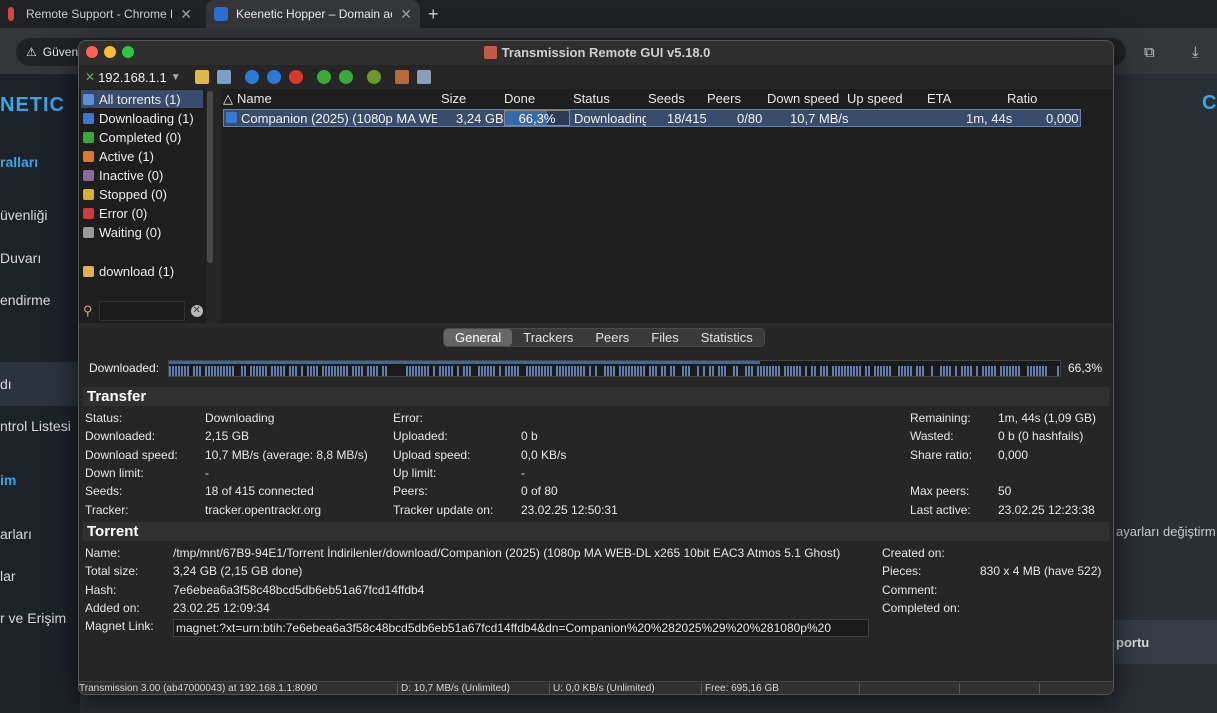 This screenshot has height=713, width=1217. I want to click on host-selector: ✕ 192.168.1.1 ▼, so click(133, 77).